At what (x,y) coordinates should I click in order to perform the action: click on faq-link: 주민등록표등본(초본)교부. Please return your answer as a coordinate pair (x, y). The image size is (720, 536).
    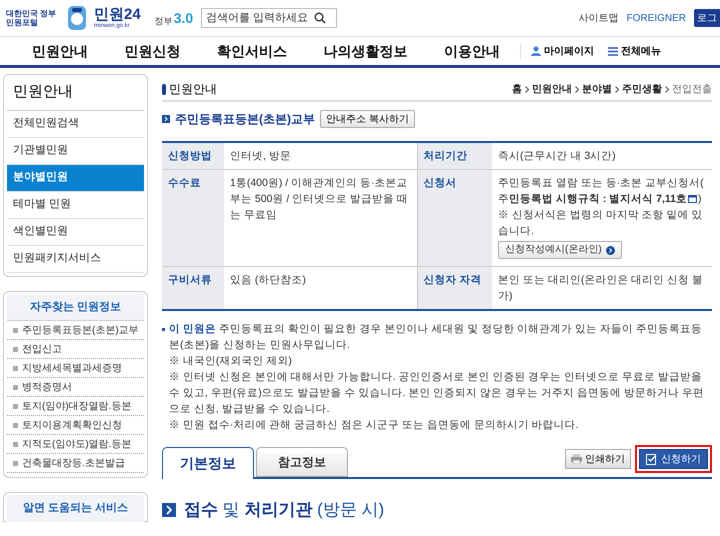
    Looking at the image, I should click on (80, 330).